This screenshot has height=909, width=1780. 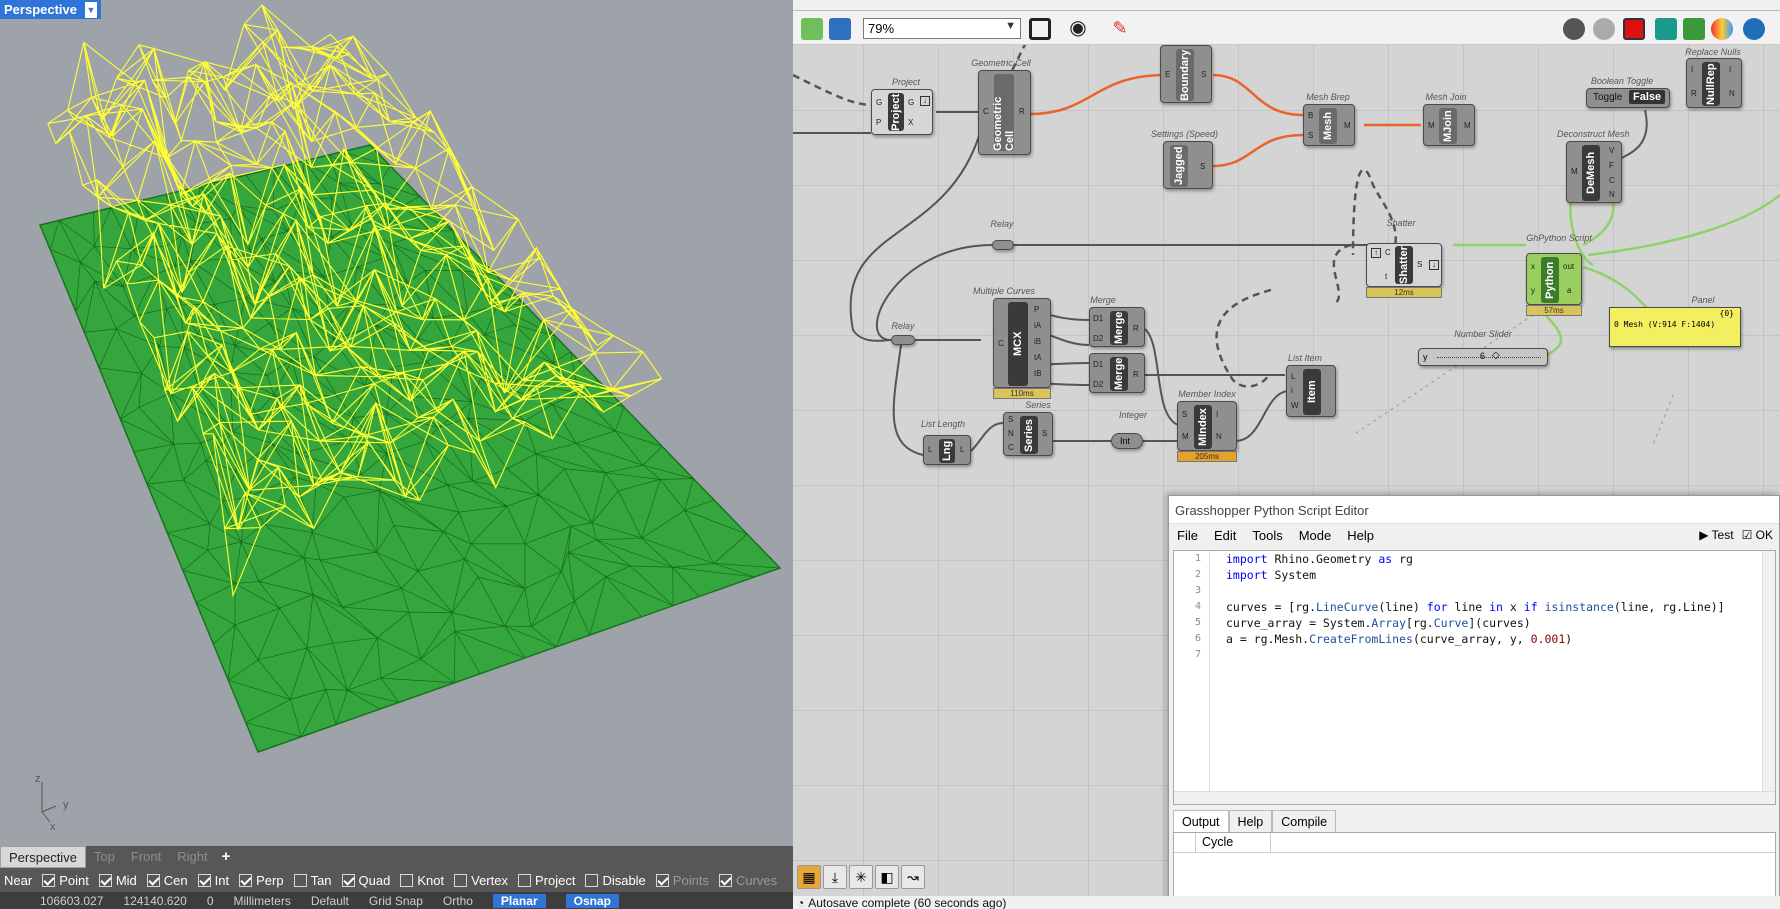 I want to click on slider-grip-icon: ◇, so click(x=1496, y=355).